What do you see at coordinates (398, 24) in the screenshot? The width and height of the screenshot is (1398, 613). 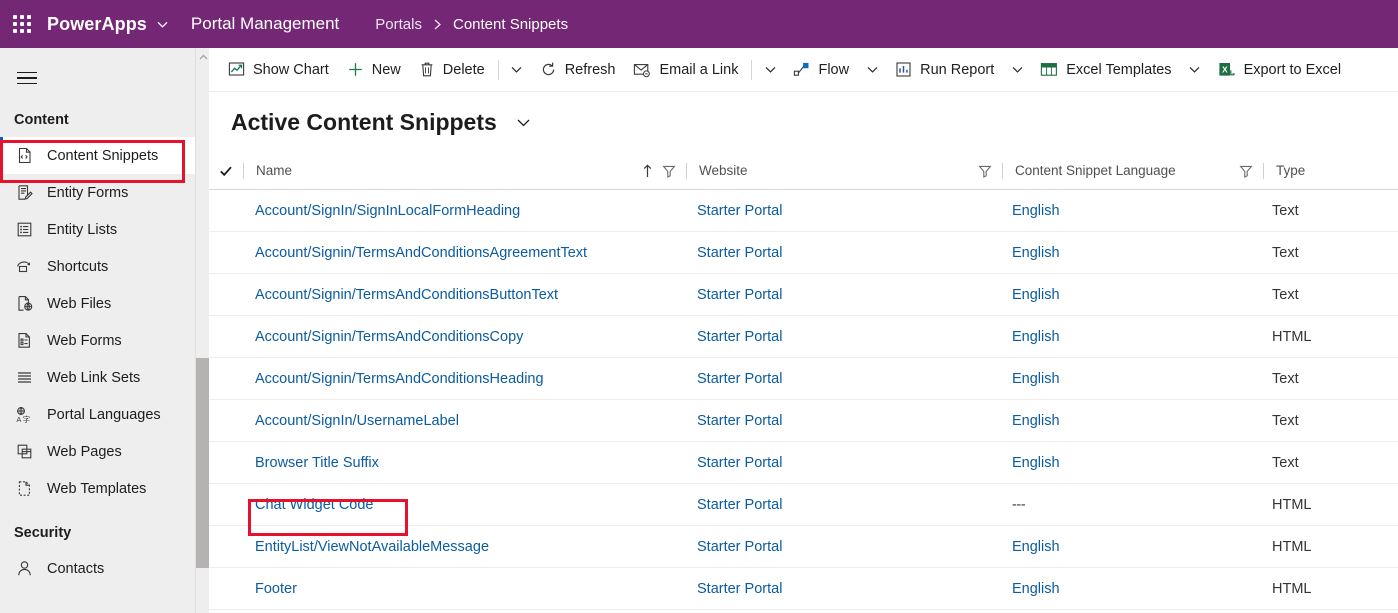 I see `breadcrumb-parent: Portals` at bounding box center [398, 24].